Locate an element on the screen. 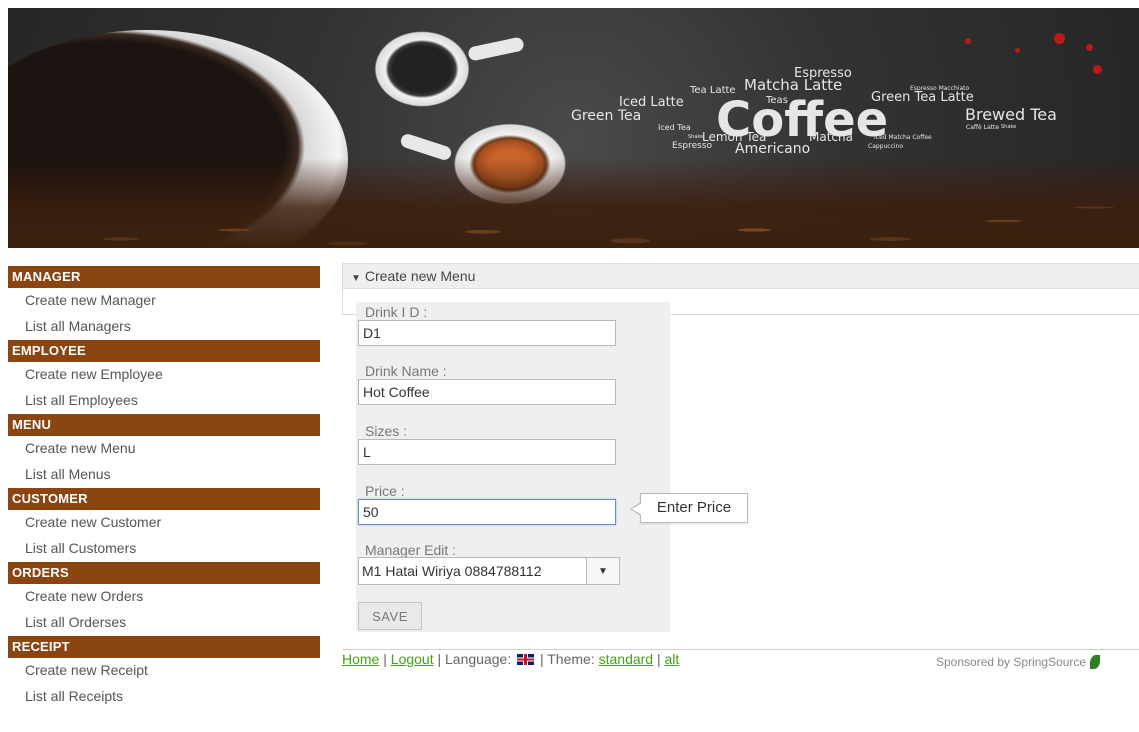  banner-word: Iced Tea is located at coordinates (674, 127).